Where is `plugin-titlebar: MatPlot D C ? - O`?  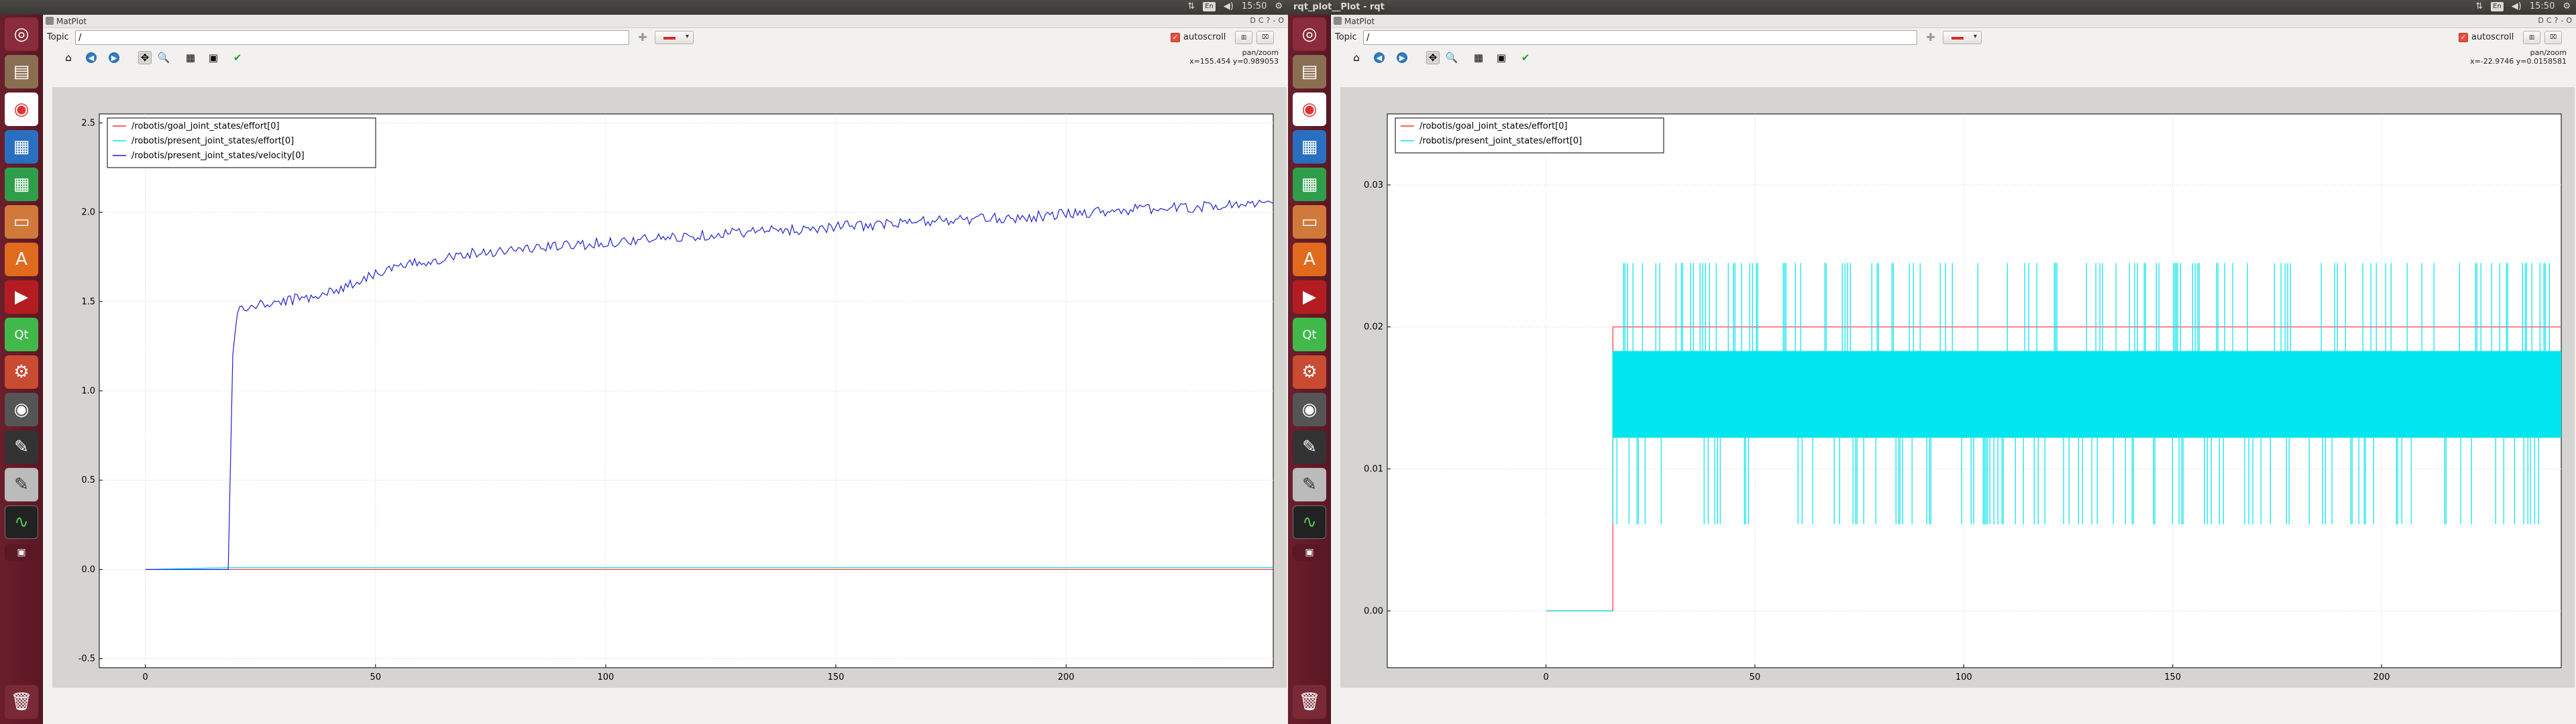
plugin-titlebar: MatPlot D C ? - O is located at coordinates (1953, 21).